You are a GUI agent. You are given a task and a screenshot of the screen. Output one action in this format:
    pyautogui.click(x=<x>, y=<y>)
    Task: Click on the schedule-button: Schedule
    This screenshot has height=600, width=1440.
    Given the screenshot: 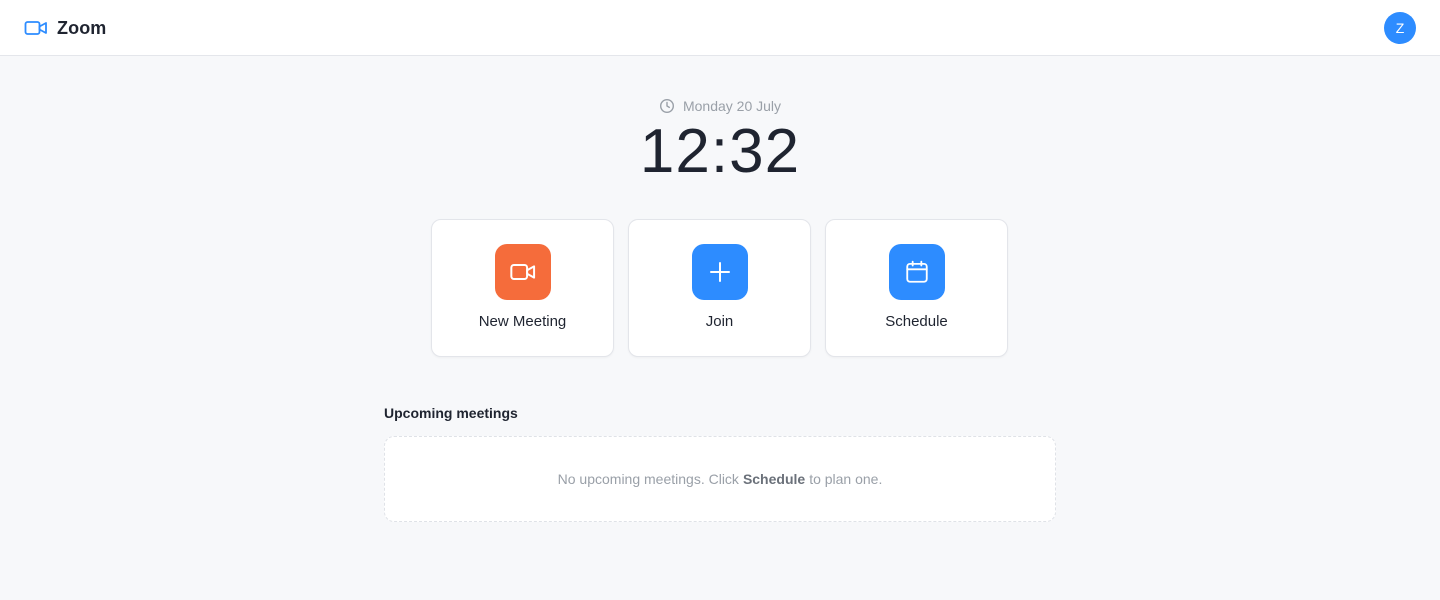 What is the action you would take?
    pyautogui.click(x=916, y=288)
    